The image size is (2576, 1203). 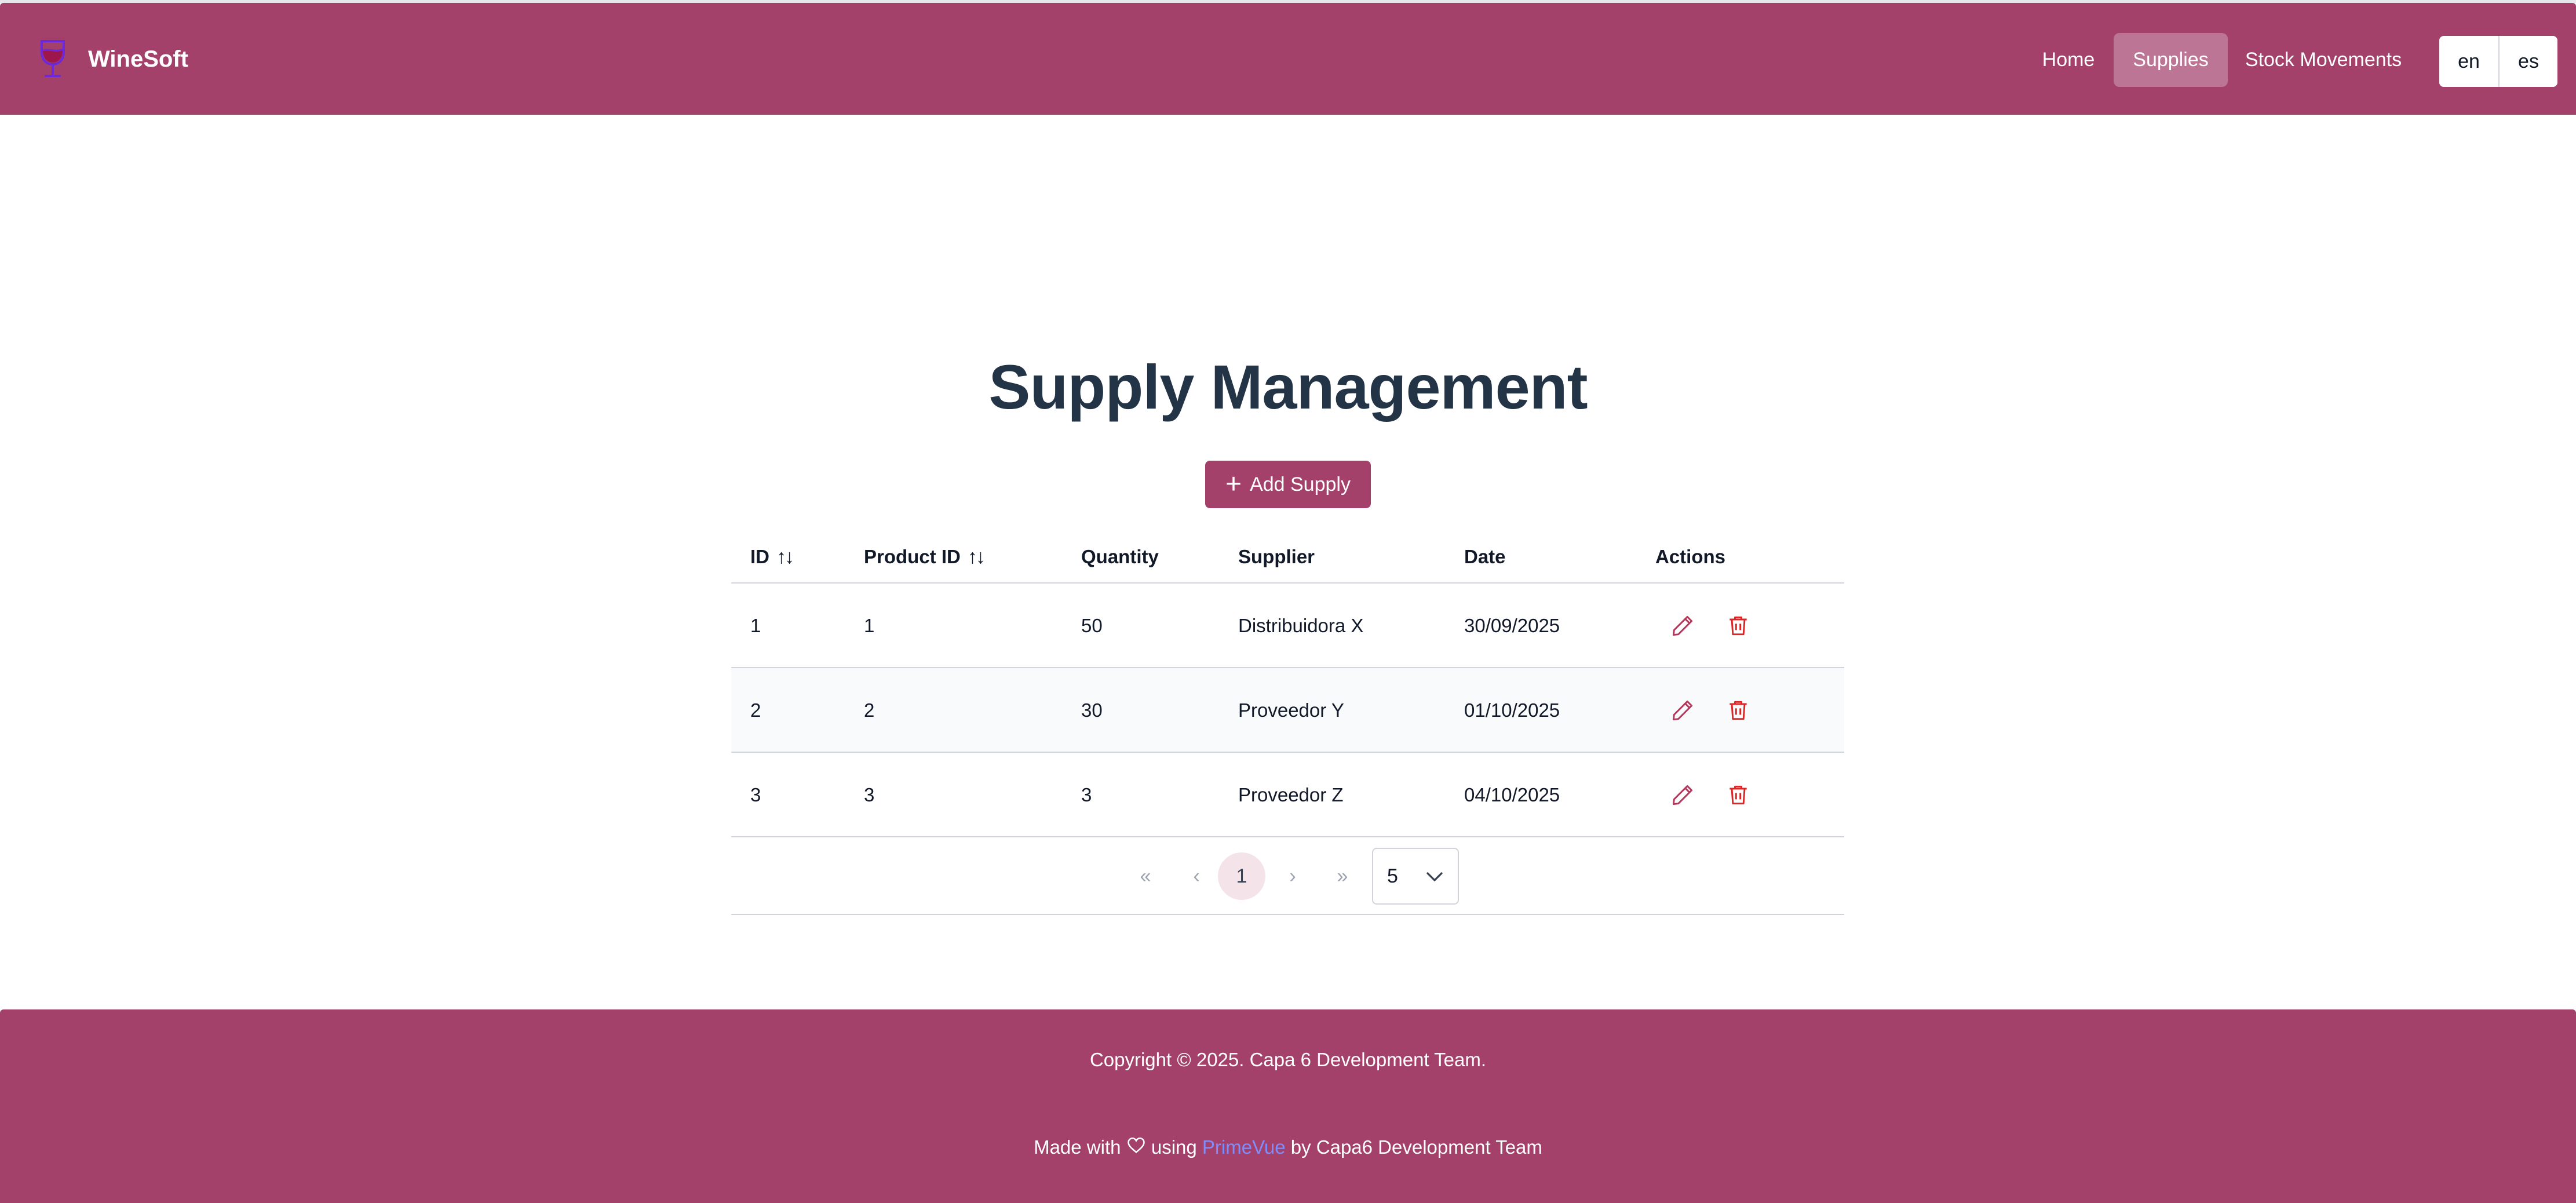 What do you see at coordinates (138, 59) in the screenshot?
I see `app-name: WineSoft` at bounding box center [138, 59].